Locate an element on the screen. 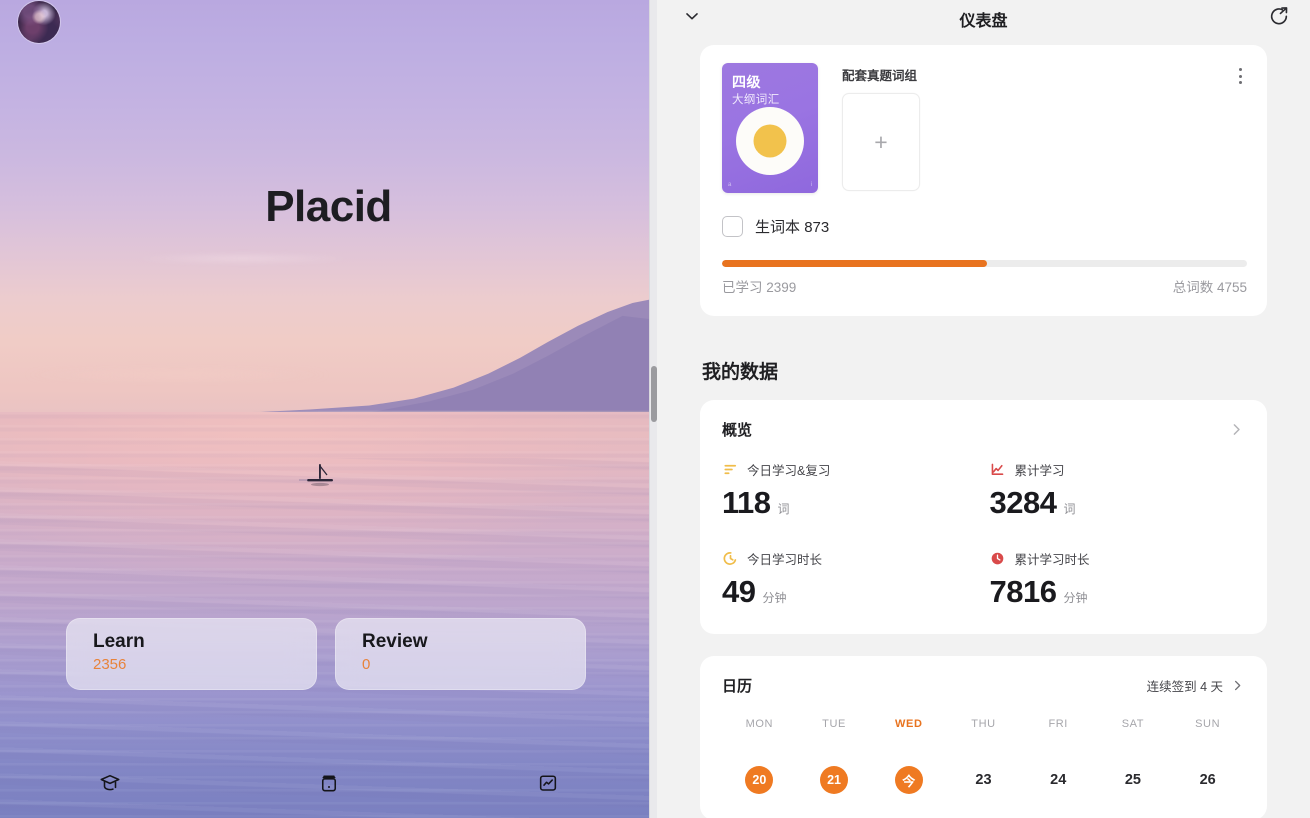 The image size is (1310, 818). weekday-label: FRI is located at coordinates (1058, 724).